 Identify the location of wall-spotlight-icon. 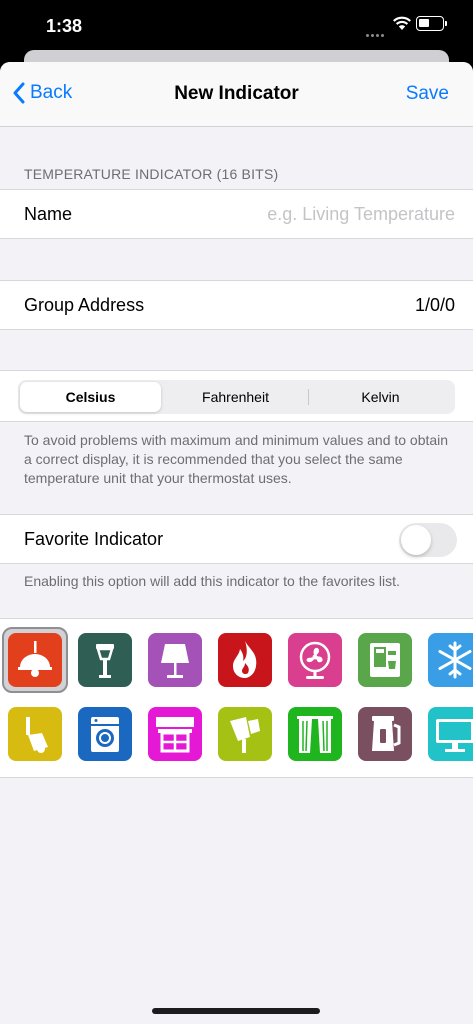
(245, 734).